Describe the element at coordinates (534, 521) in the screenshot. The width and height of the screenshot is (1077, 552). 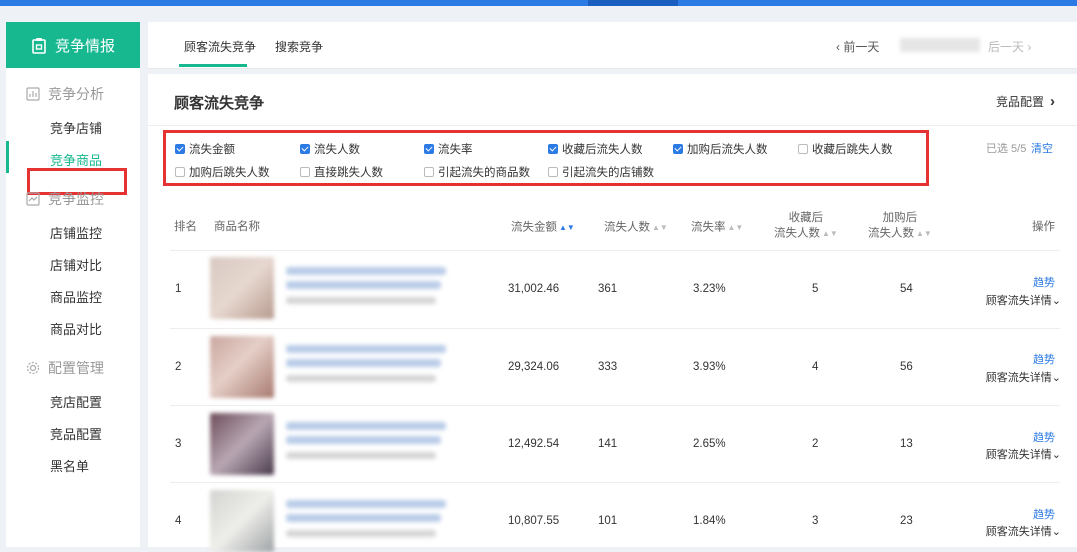
I see `amount-cell: 10,807.55` at that location.